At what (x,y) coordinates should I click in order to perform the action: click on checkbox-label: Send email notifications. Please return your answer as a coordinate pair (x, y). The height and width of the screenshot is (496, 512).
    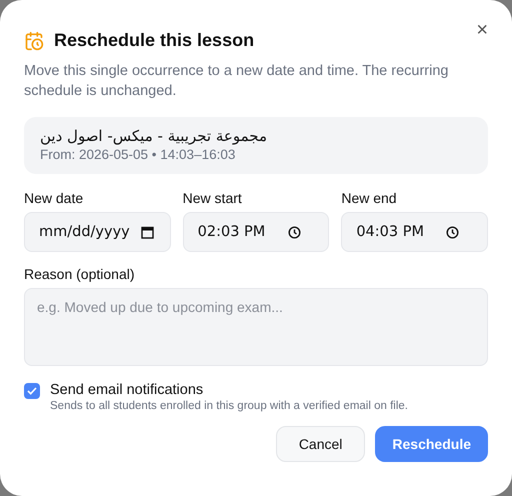
    Looking at the image, I should click on (127, 390).